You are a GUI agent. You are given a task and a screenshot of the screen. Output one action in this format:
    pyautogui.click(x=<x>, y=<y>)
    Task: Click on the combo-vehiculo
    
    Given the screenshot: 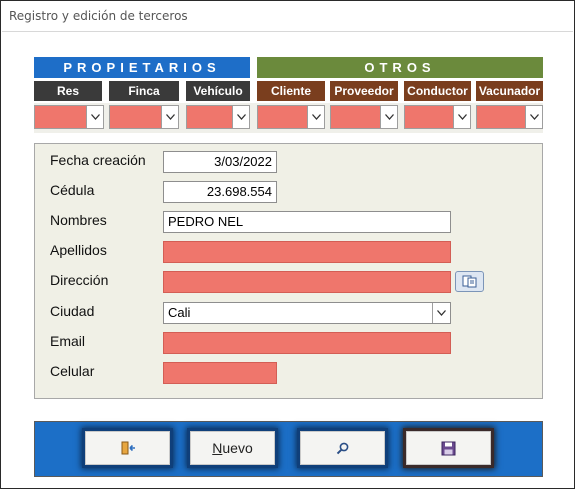 What is the action you would take?
    pyautogui.click(x=218, y=117)
    